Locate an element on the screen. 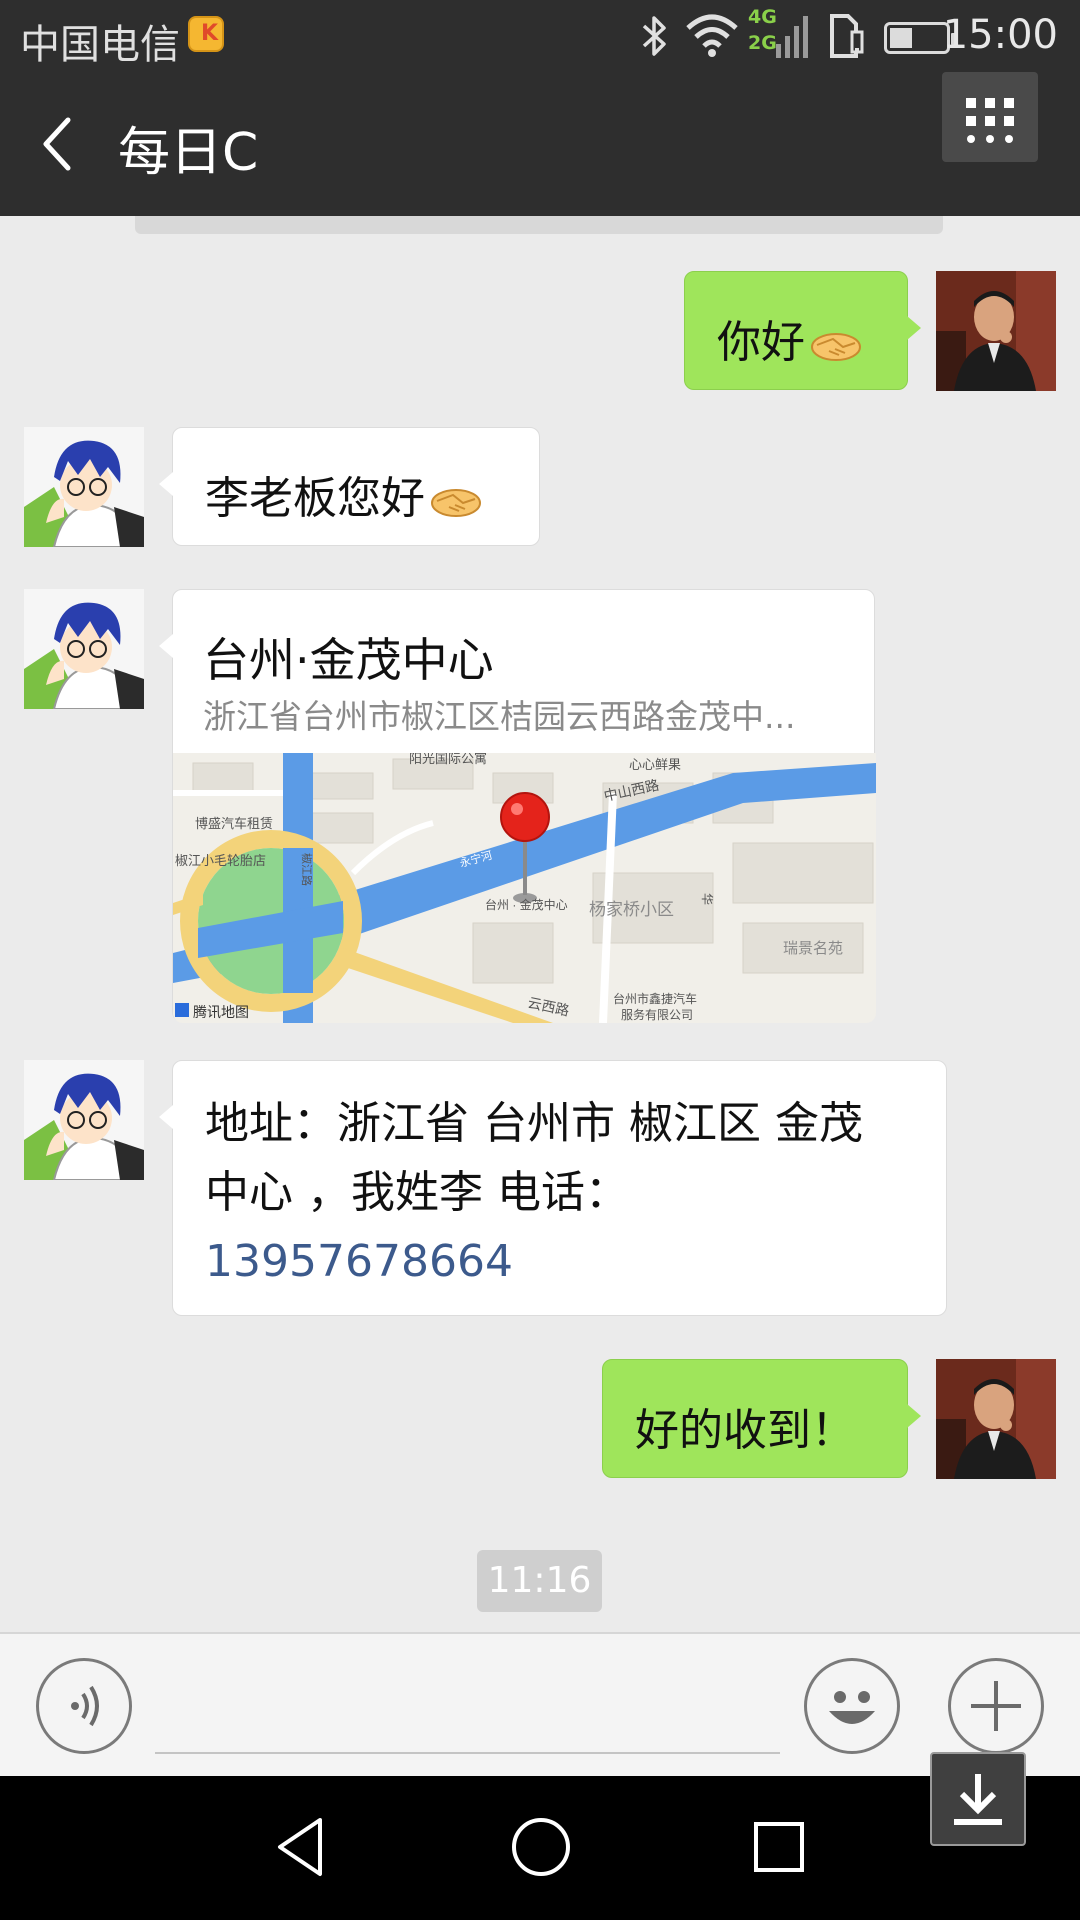 Image resolution: width=1080 pixels, height=1920 pixels. map-label: 台州 · 金茂中心 is located at coordinates (526, 904).